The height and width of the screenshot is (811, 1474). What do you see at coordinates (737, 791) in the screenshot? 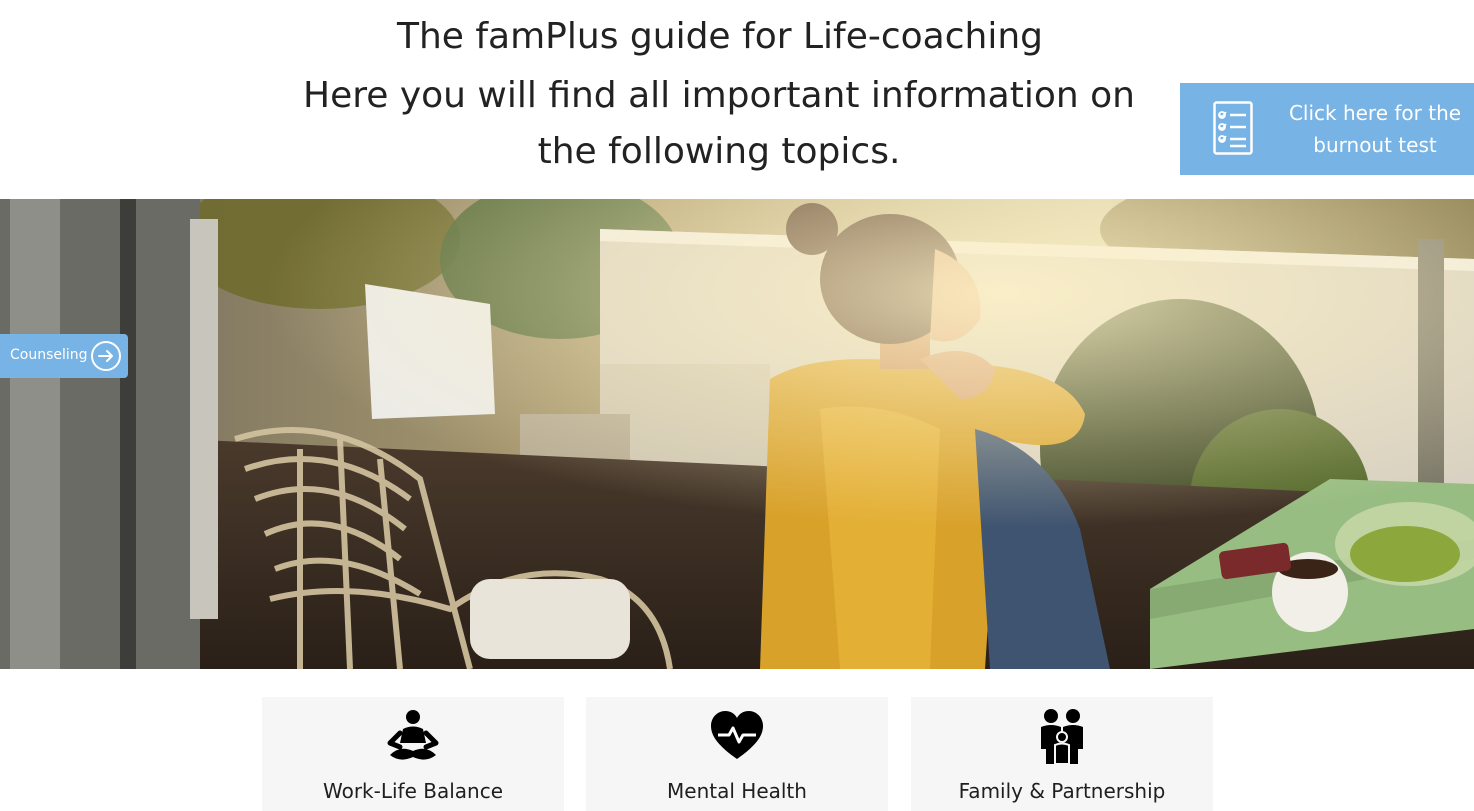
I see `topic-label: Mental Health` at bounding box center [737, 791].